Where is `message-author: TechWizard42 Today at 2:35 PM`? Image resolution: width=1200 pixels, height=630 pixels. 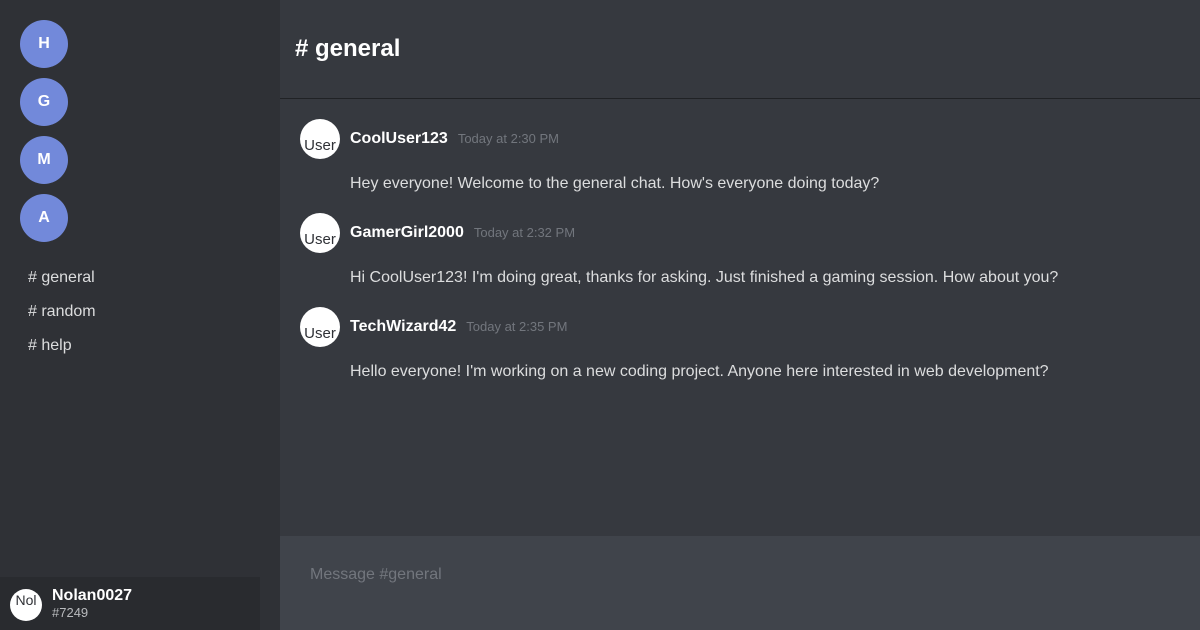
message-author: TechWizard42 Today at 2:35 PM is located at coordinates (458, 327).